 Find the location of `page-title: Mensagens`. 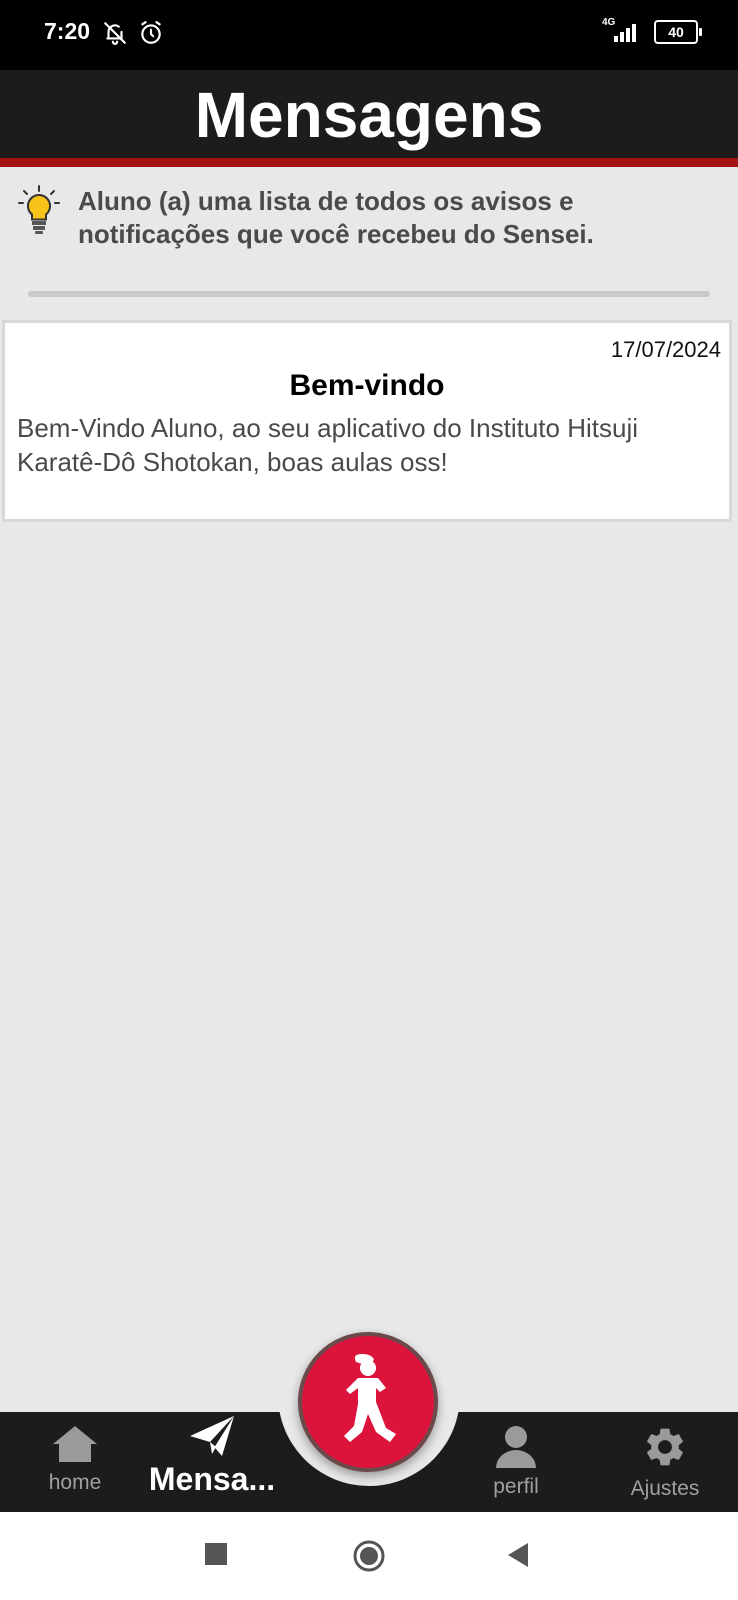

page-title: Mensagens is located at coordinates (369, 115).